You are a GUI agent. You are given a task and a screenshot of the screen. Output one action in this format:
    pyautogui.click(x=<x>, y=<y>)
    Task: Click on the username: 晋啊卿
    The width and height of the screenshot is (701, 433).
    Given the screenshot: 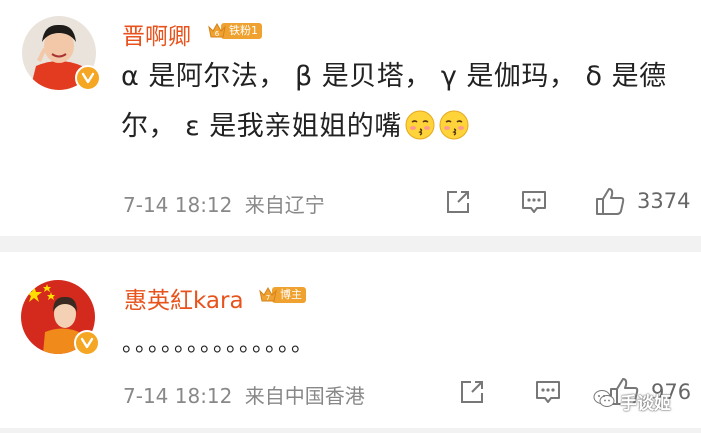 What is the action you would take?
    pyautogui.click(x=156, y=34)
    